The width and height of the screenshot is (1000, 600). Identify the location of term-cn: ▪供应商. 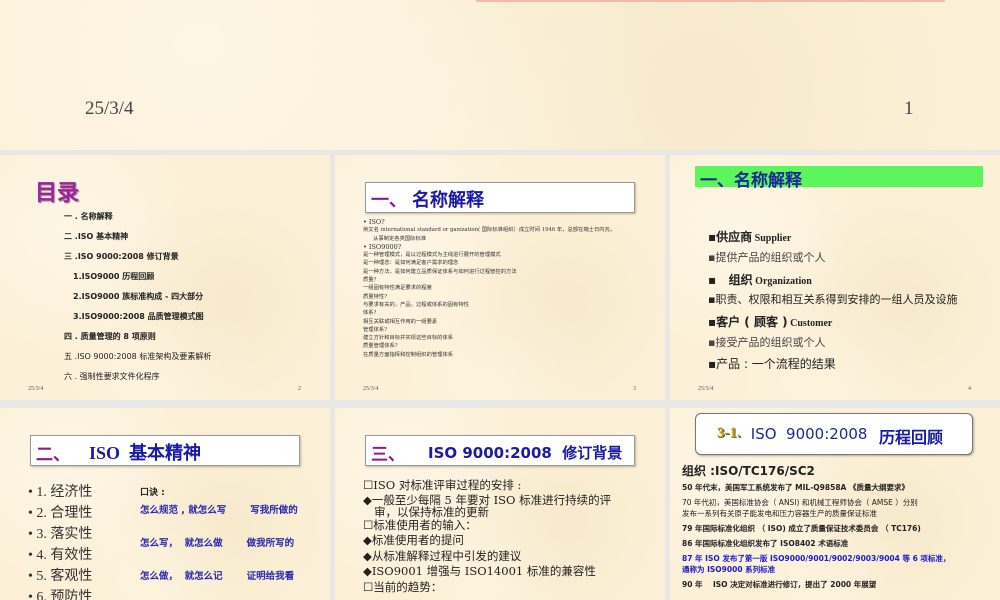
(730, 237).